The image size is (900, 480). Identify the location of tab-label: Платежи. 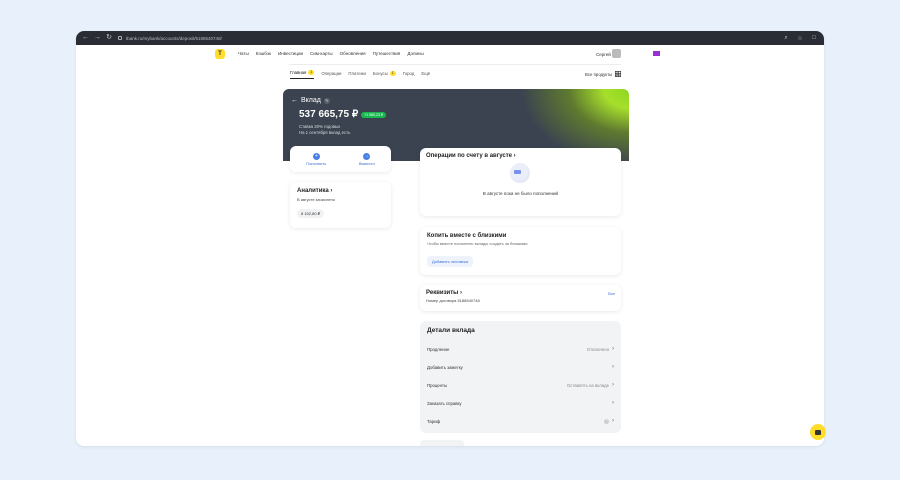
(357, 73).